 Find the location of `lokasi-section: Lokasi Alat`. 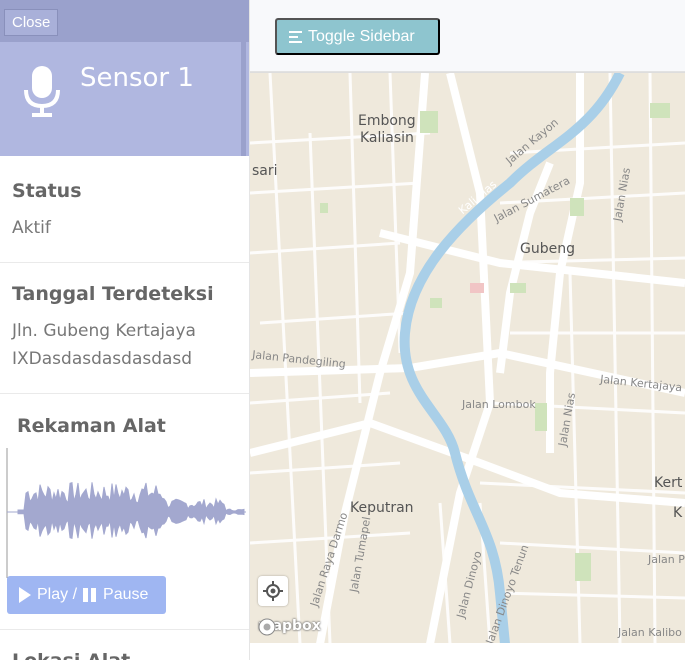

lokasi-section: Lokasi Alat is located at coordinates (124, 645).